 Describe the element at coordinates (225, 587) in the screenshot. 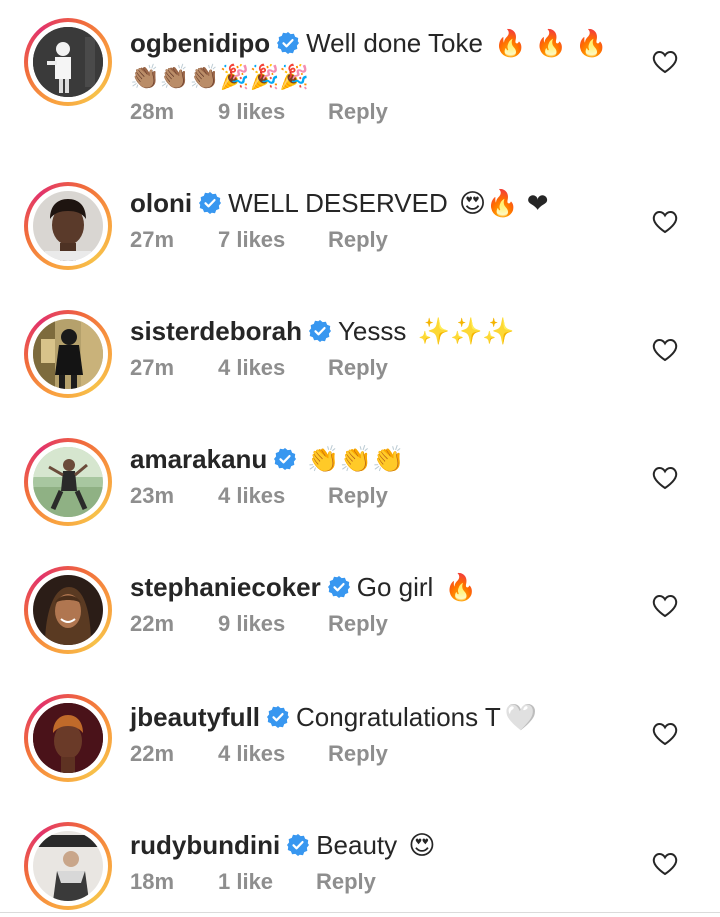

I see `comment-username: stephaniecoker` at that location.